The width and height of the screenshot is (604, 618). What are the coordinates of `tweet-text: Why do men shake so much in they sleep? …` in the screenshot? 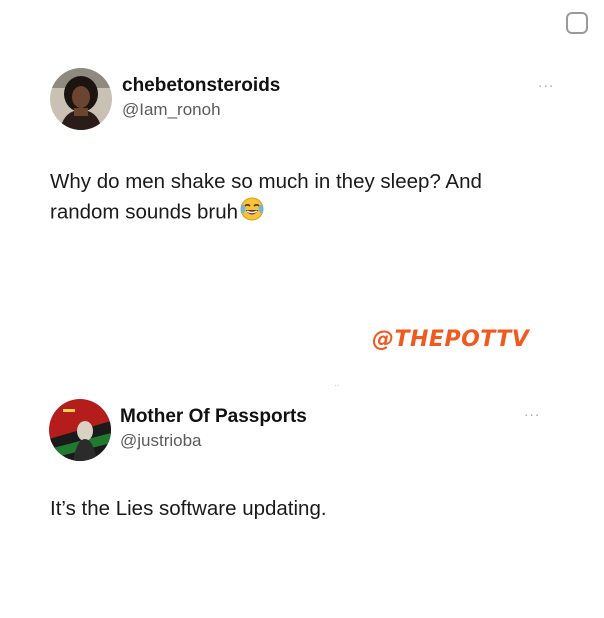 It's located at (300, 198).